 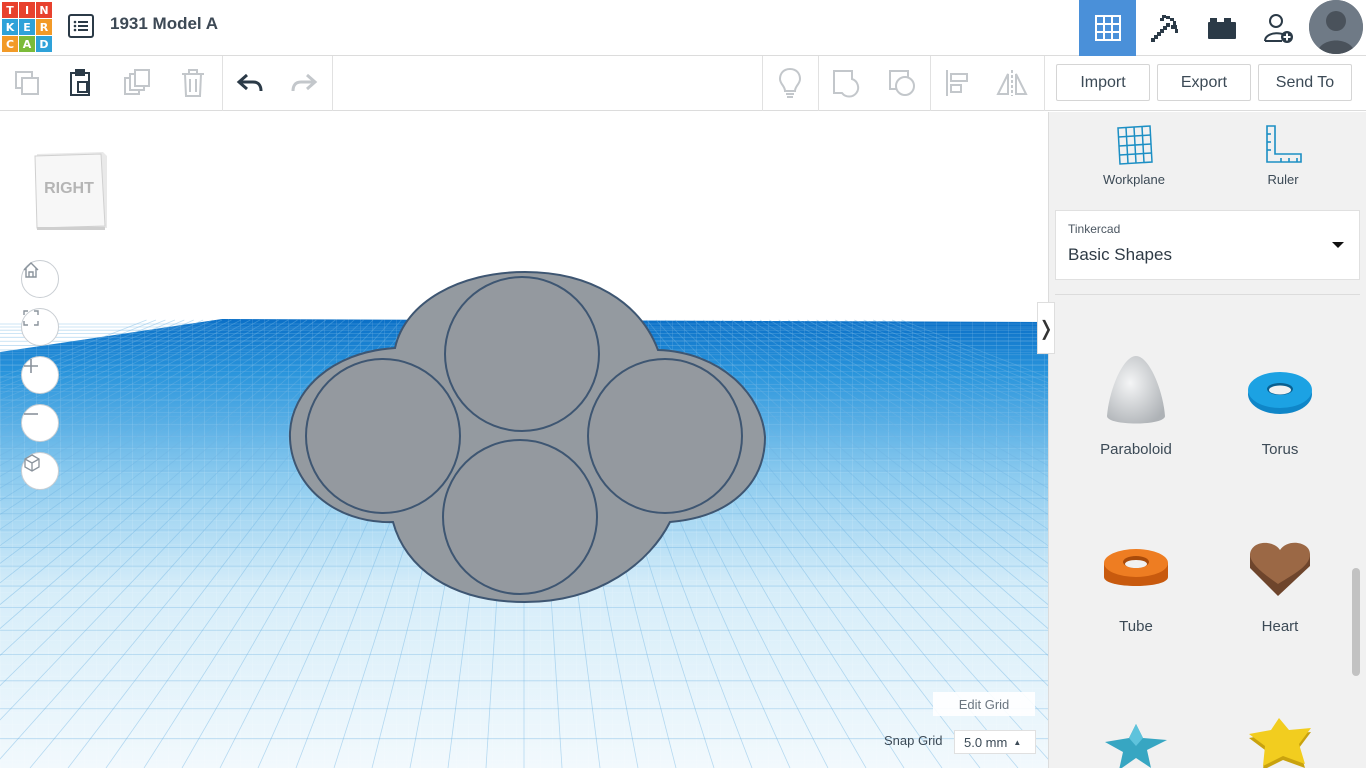 What do you see at coordinates (40, 471) in the screenshot?
I see `perspective-icon` at bounding box center [40, 471].